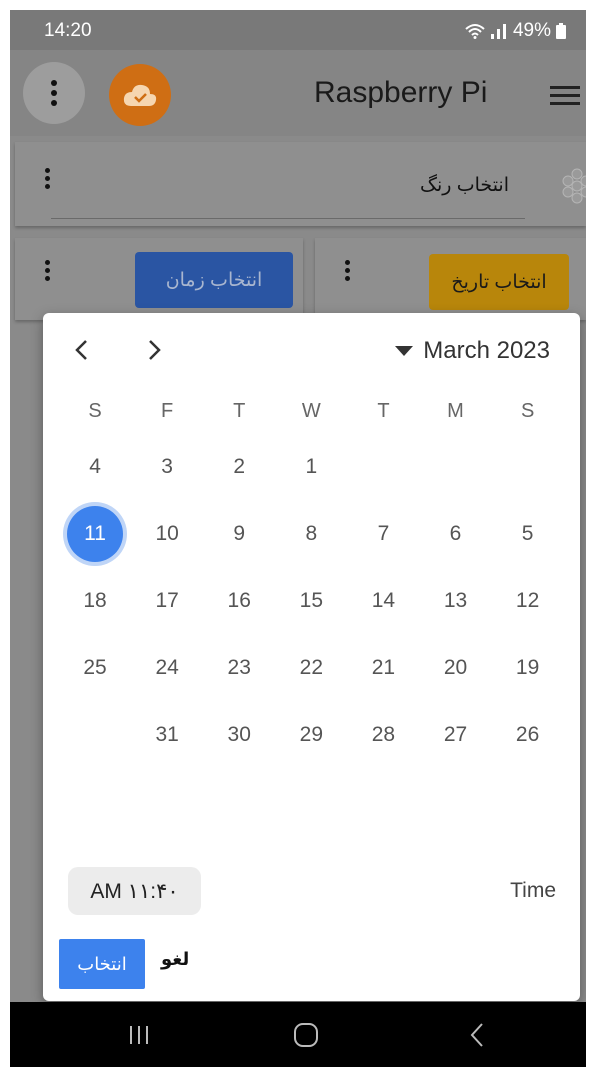 Image resolution: width=596 pixels, height=1067 pixels. I want to click on cloud-check-icon, so click(140, 95).